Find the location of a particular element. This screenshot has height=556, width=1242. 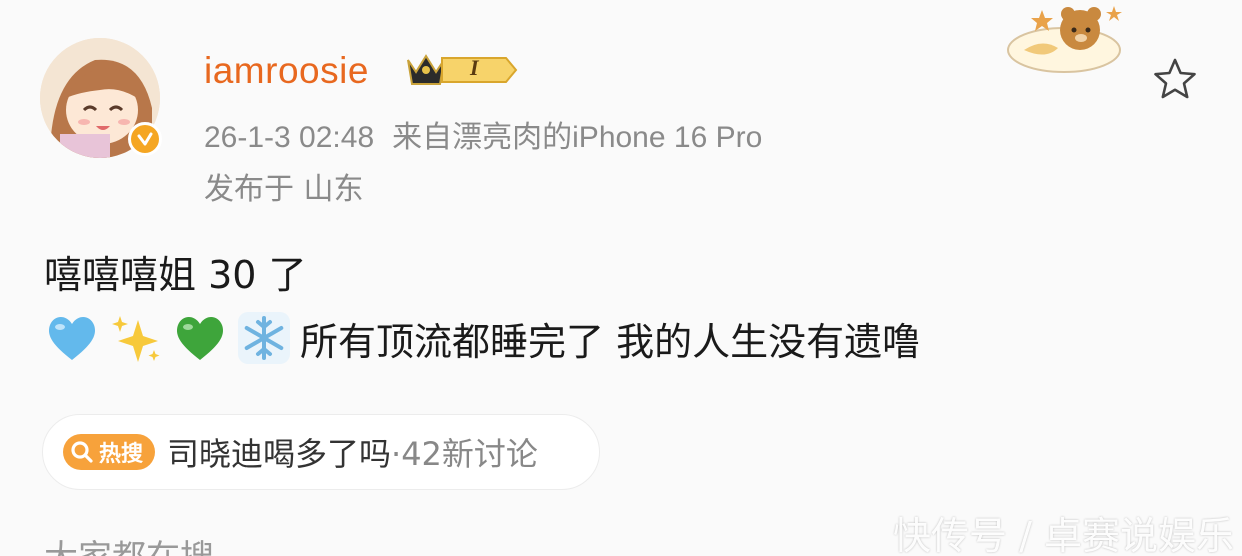

post-text-line-1: 嘻嘻嘻姐 30 了 is located at coordinates (175, 275).